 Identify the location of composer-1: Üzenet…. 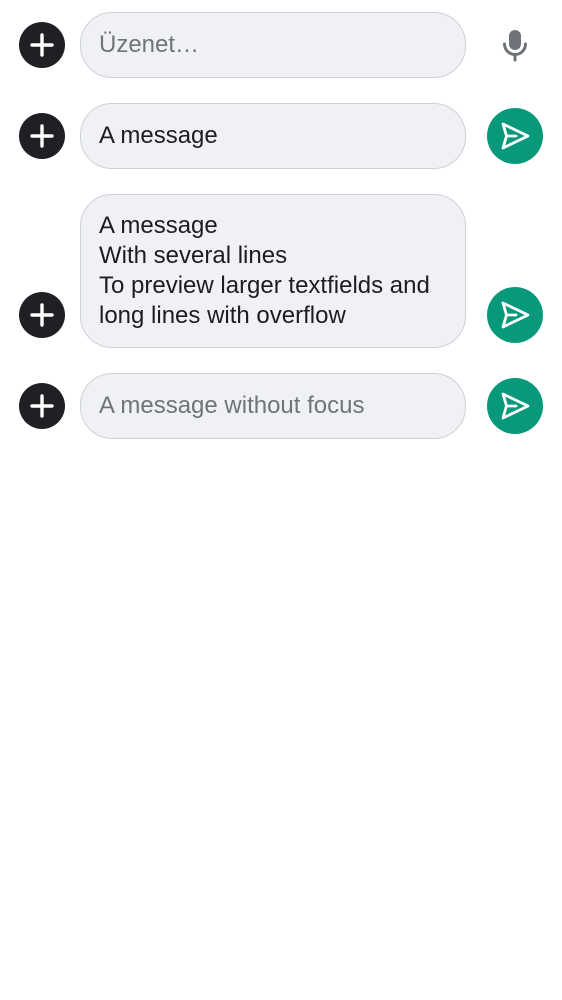
(281, 45).